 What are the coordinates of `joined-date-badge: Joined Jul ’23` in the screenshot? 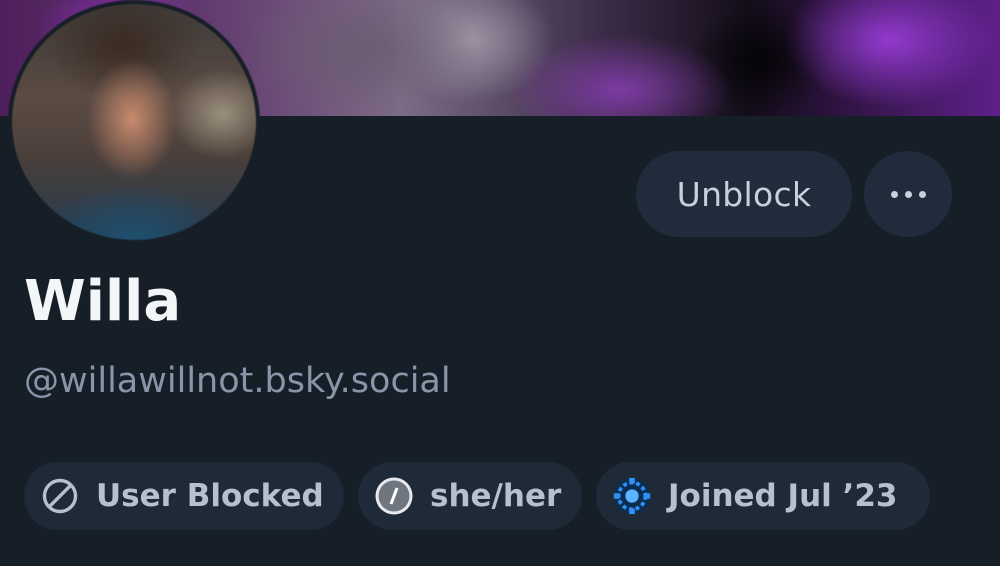 It's located at (763, 496).